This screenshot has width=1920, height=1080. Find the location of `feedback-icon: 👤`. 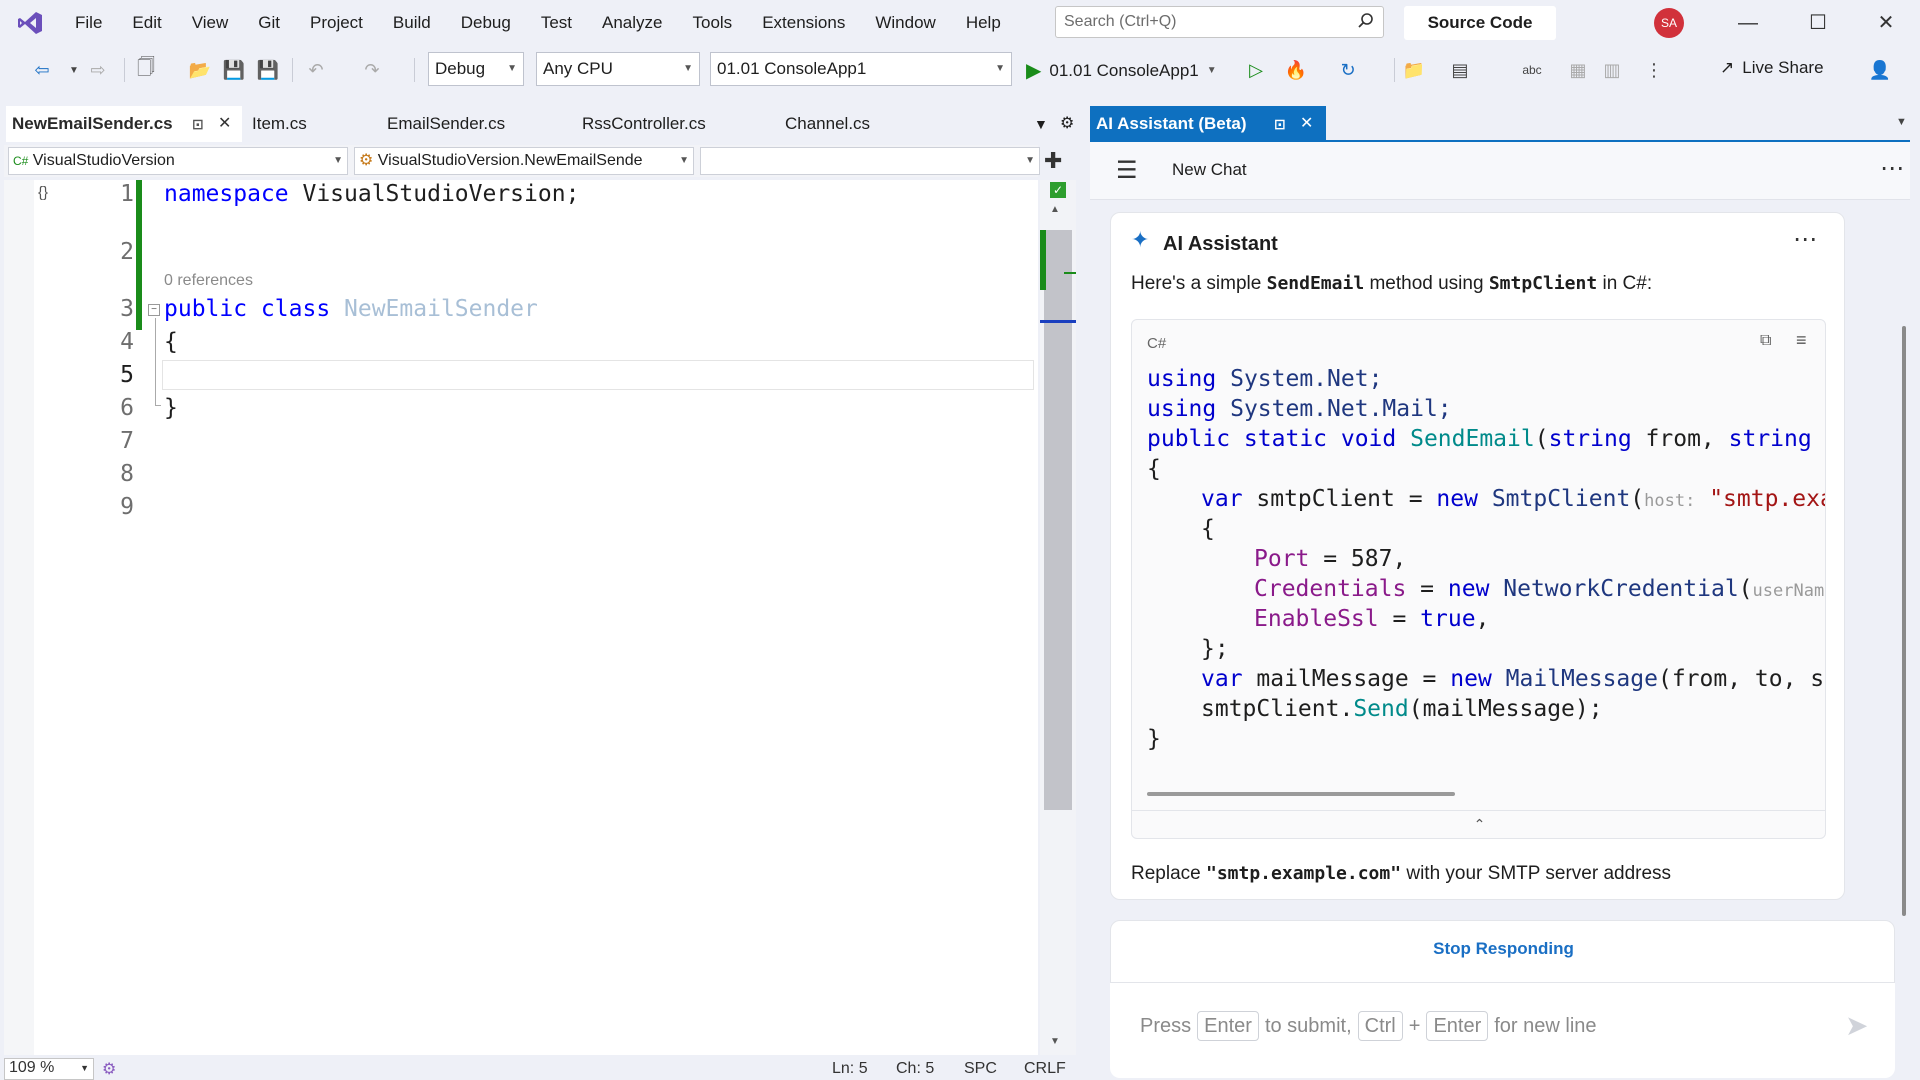

feedback-icon: 👤 is located at coordinates (1880, 70).